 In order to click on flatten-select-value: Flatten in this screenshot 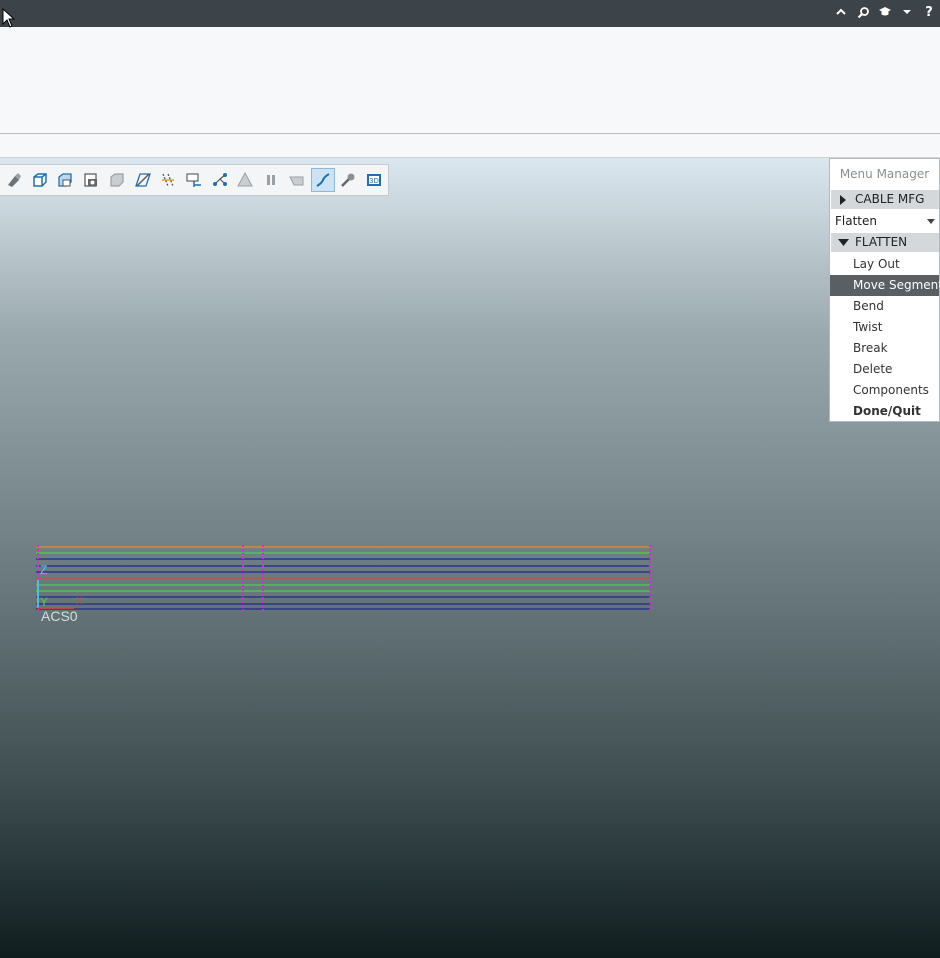, I will do `click(856, 221)`.